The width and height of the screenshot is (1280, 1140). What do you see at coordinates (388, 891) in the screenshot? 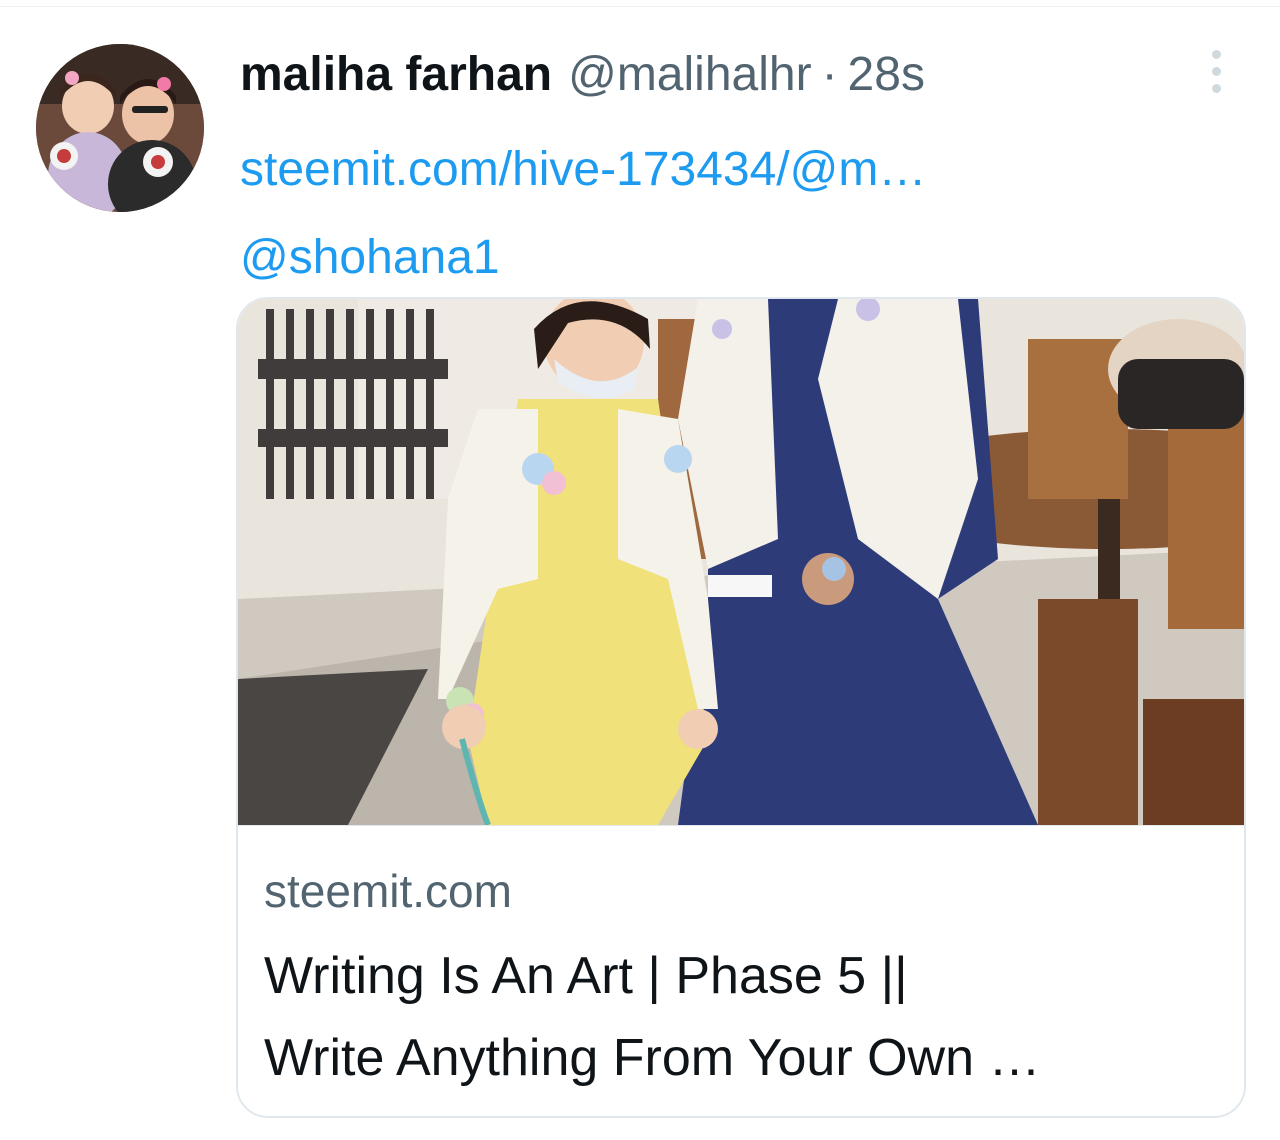
I see `card-domain: steemit.com` at bounding box center [388, 891].